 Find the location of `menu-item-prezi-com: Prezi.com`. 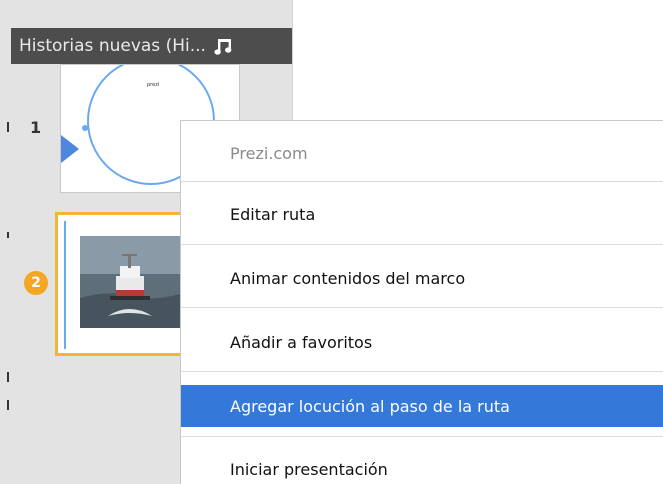

menu-item-prezi-com: Prezi.com is located at coordinates (269, 153).